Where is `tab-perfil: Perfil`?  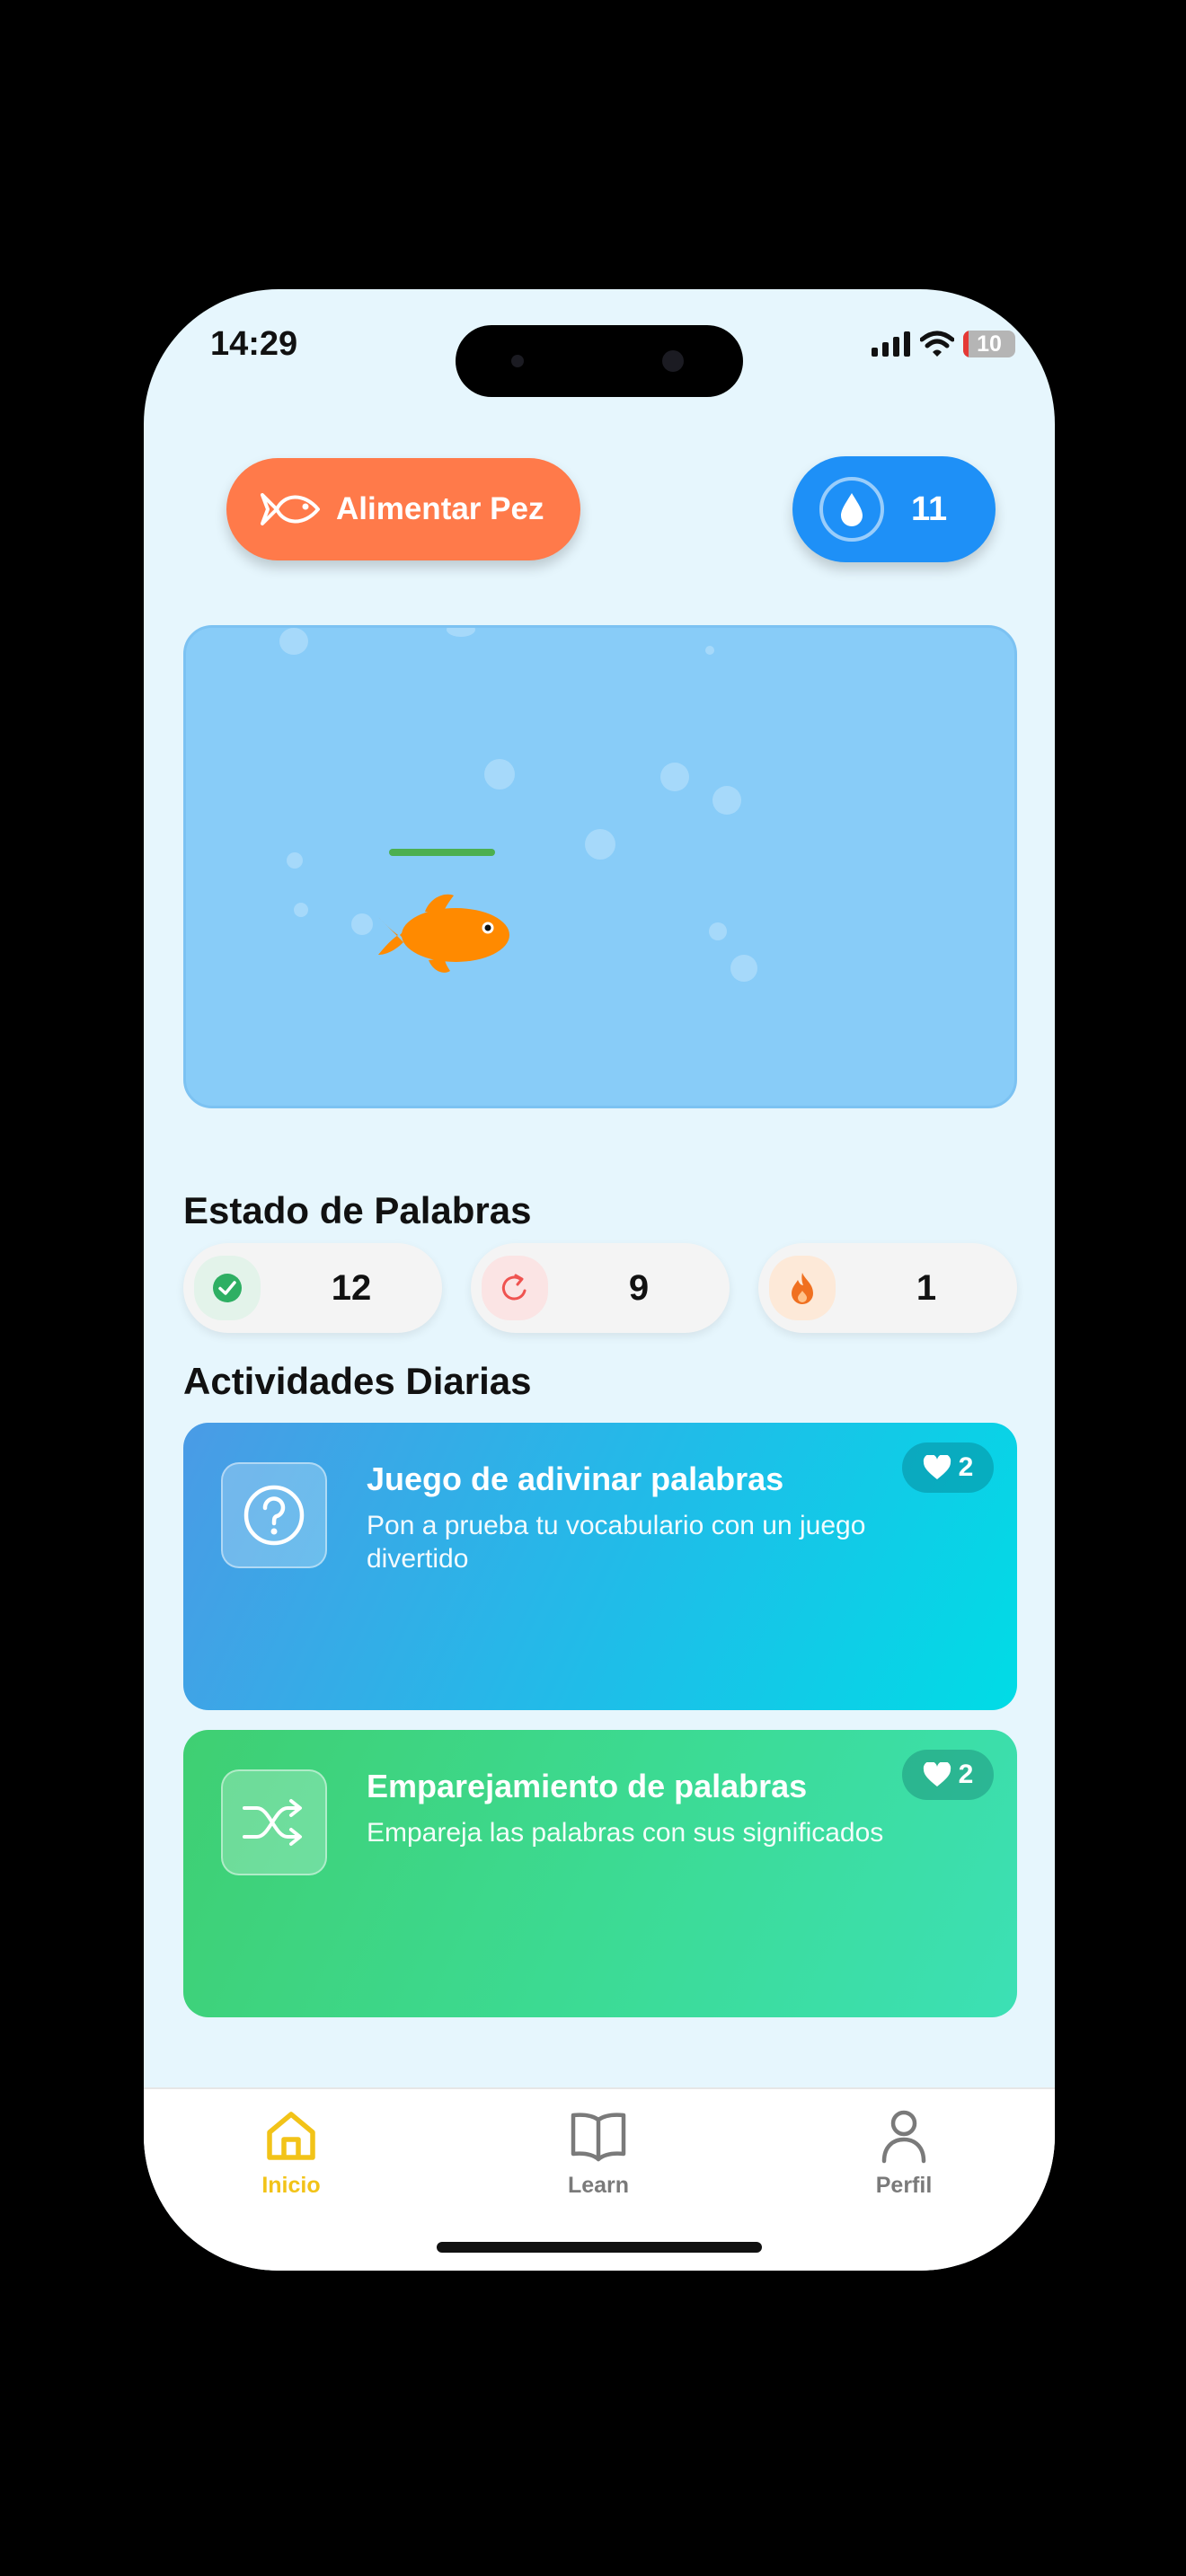 tab-perfil: Perfil is located at coordinates (904, 2153).